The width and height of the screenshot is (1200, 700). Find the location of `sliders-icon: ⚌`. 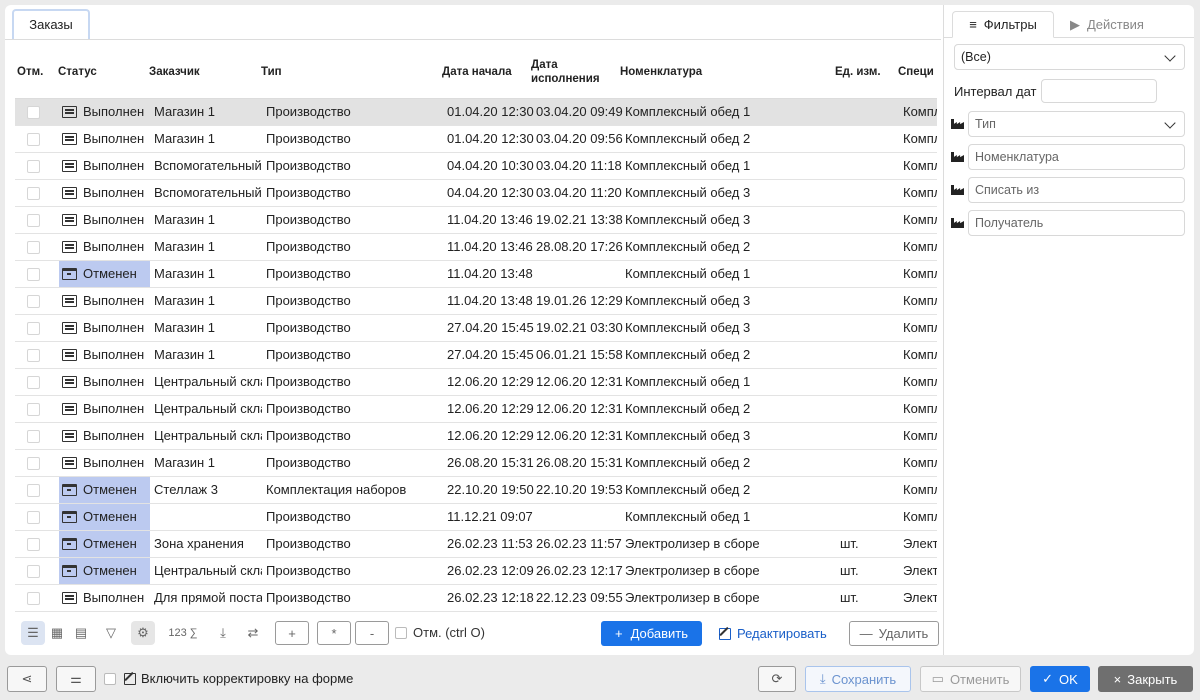

sliders-icon: ⚌ is located at coordinates (76, 679).